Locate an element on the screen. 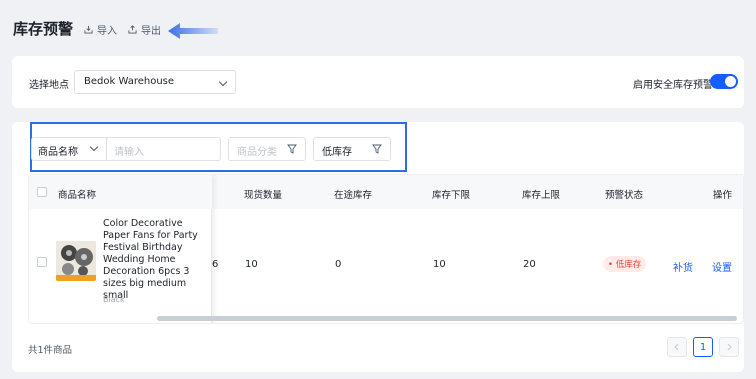 This screenshot has height=379, width=756. cell-on-hand: 10 is located at coordinates (251, 264).